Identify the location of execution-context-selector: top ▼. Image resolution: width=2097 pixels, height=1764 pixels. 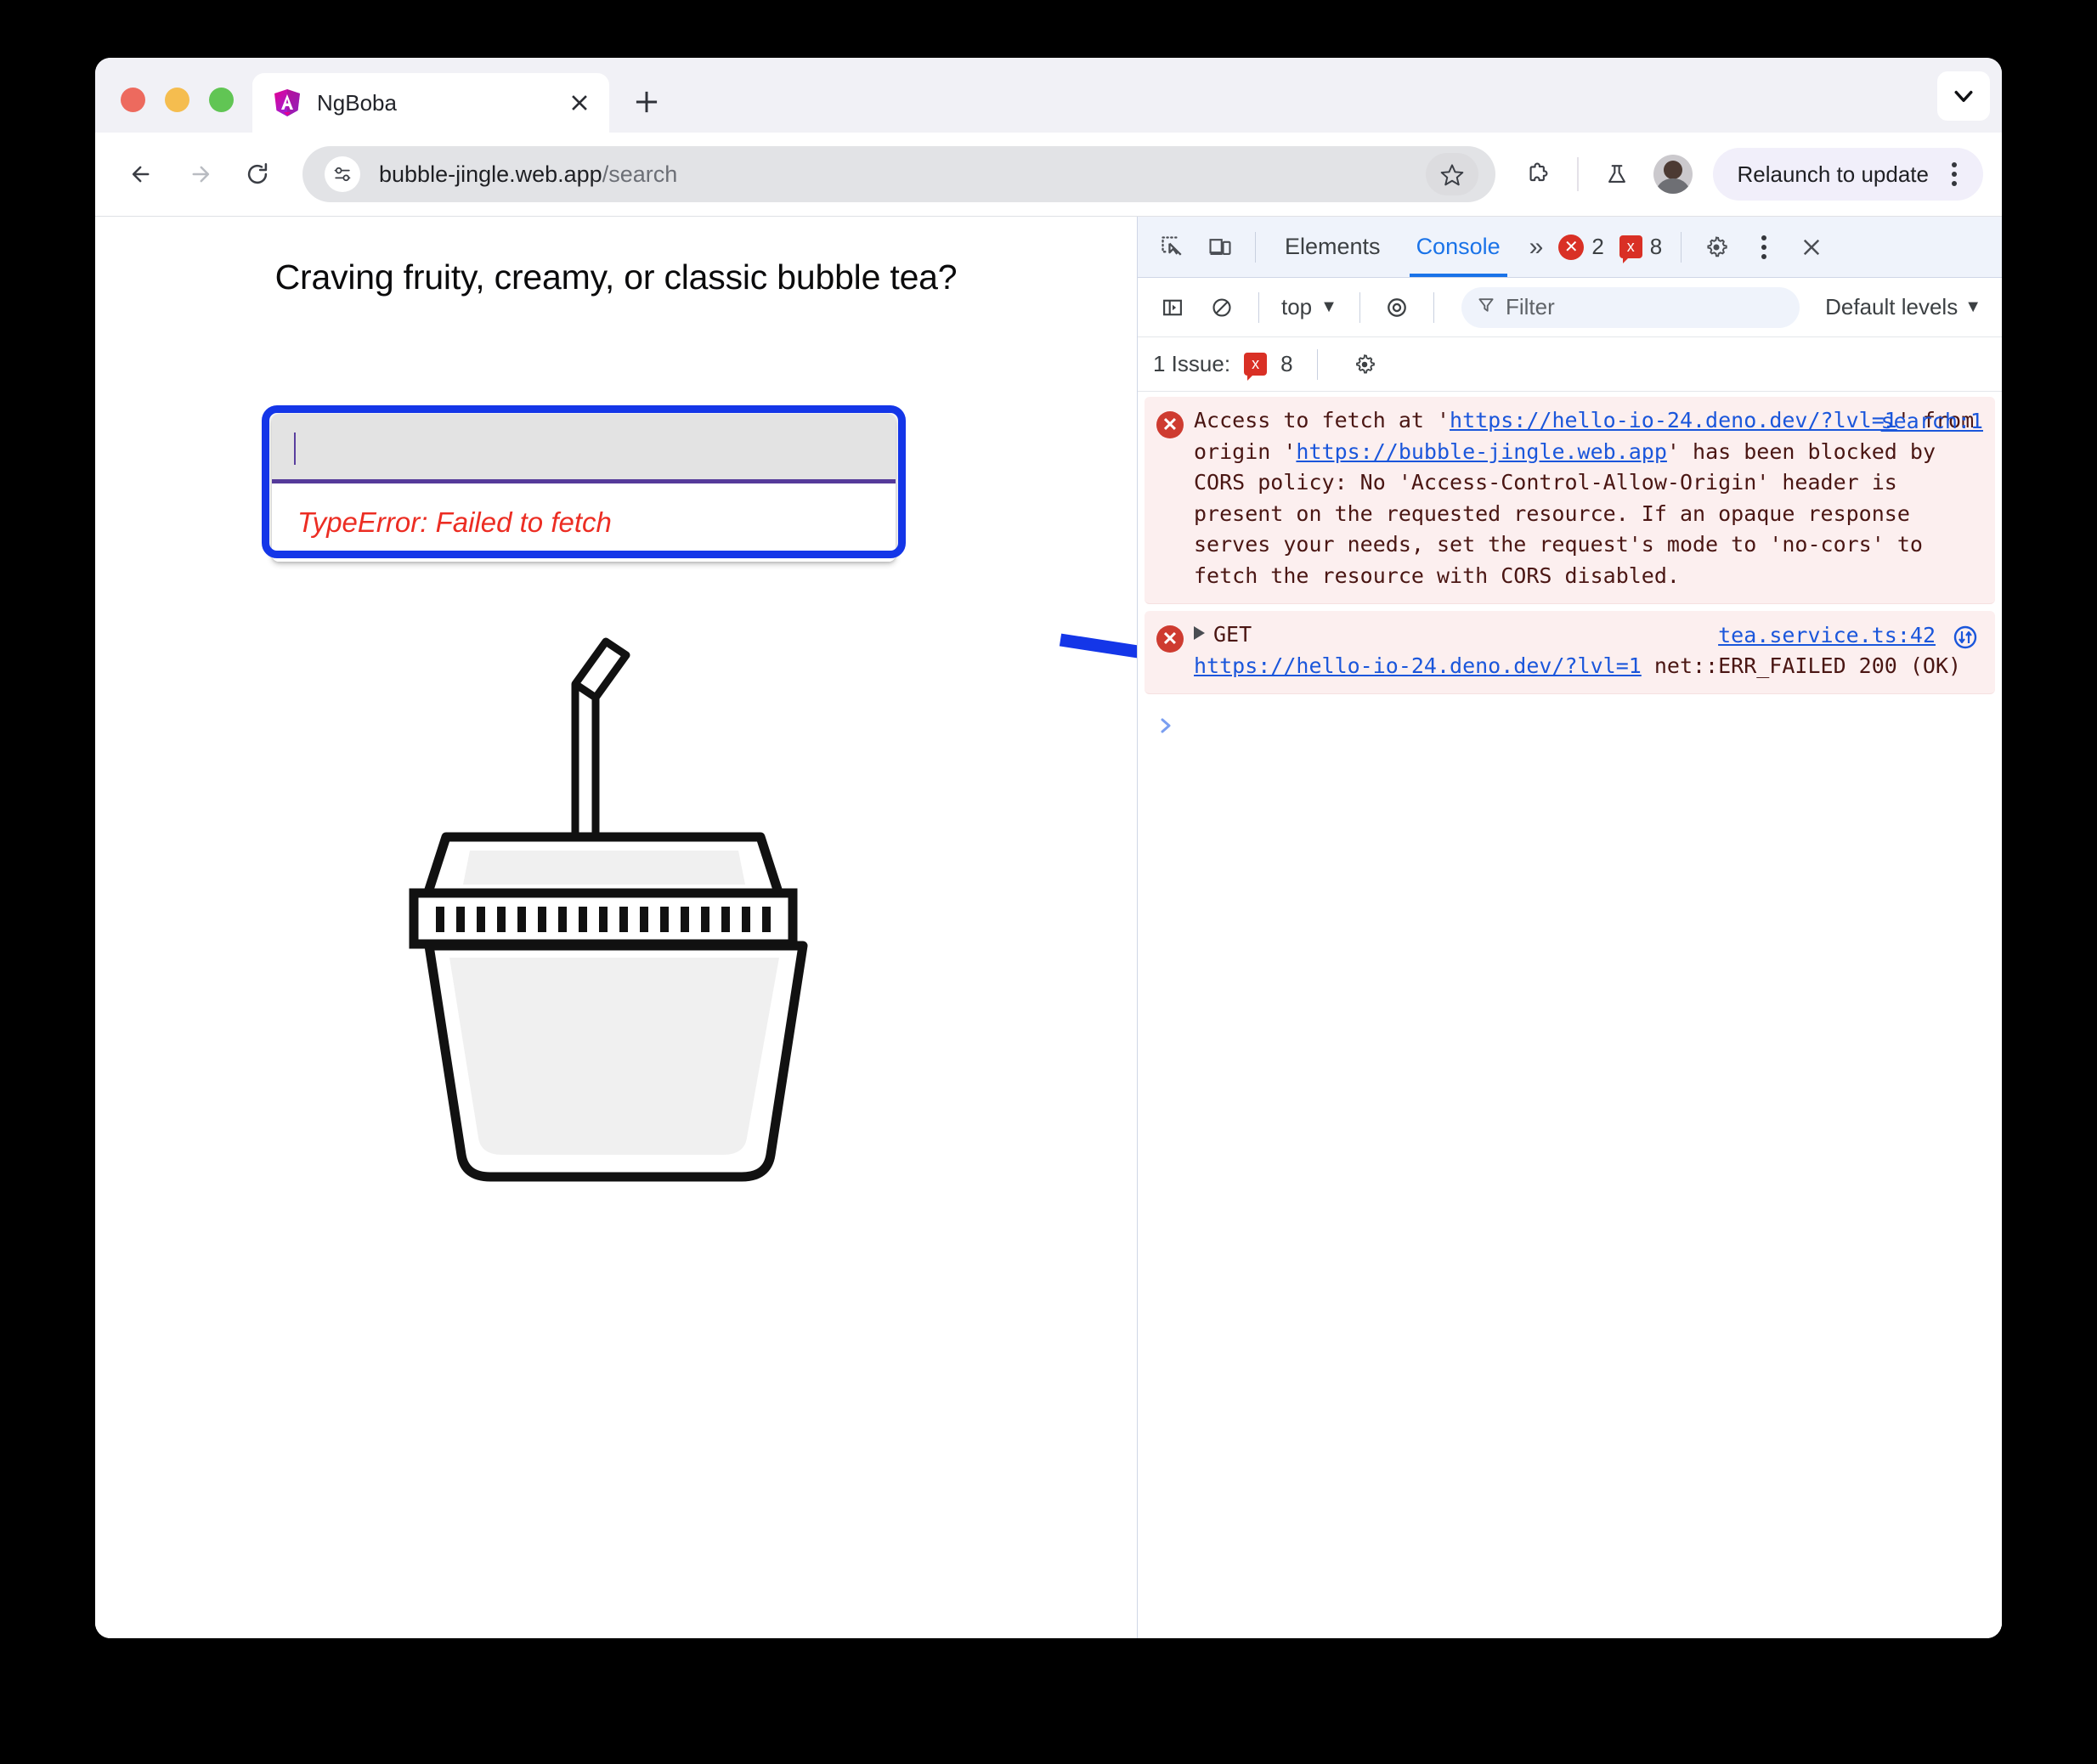
(1309, 307).